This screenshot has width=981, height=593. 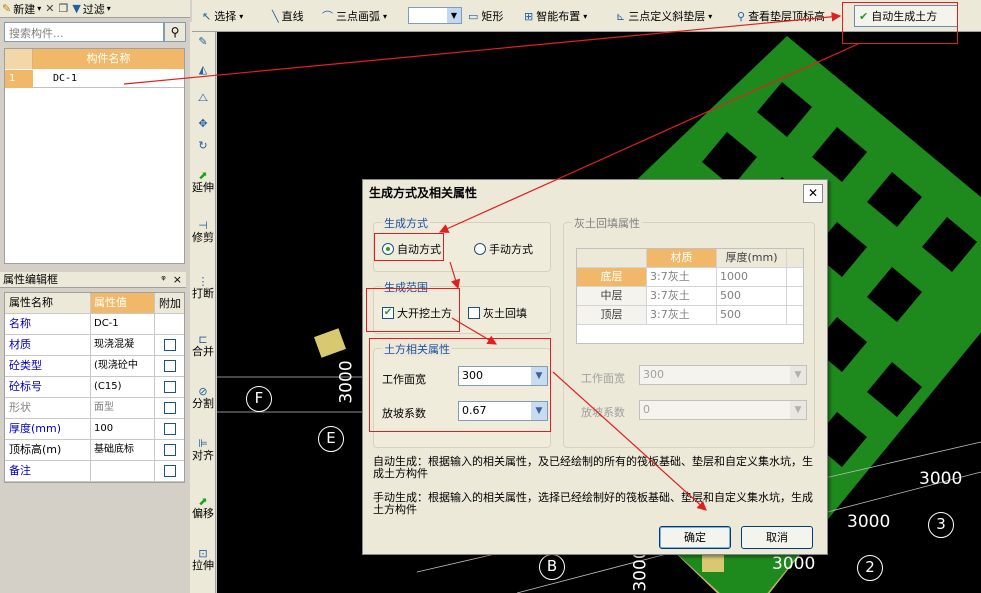 What do you see at coordinates (163, 279) in the screenshot?
I see `pin-icon: ᵠ` at bounding box center [163, 279].